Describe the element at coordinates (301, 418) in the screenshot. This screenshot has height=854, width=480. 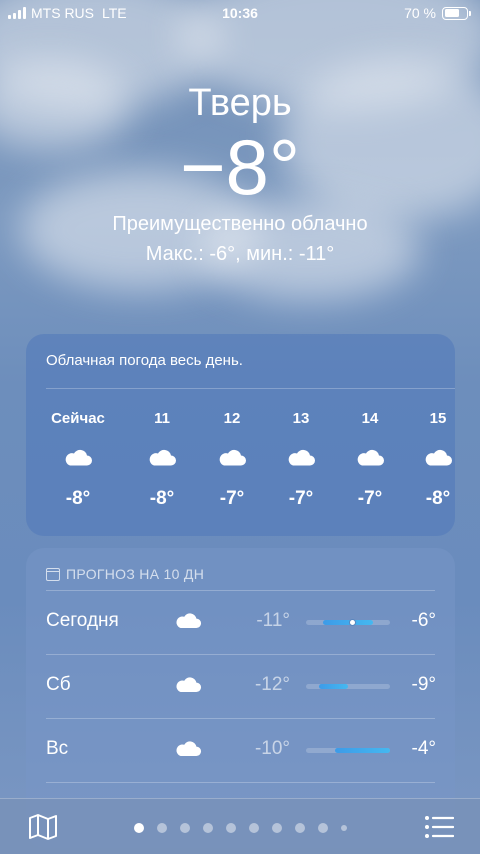
I see `hour-label: 13` at that location.